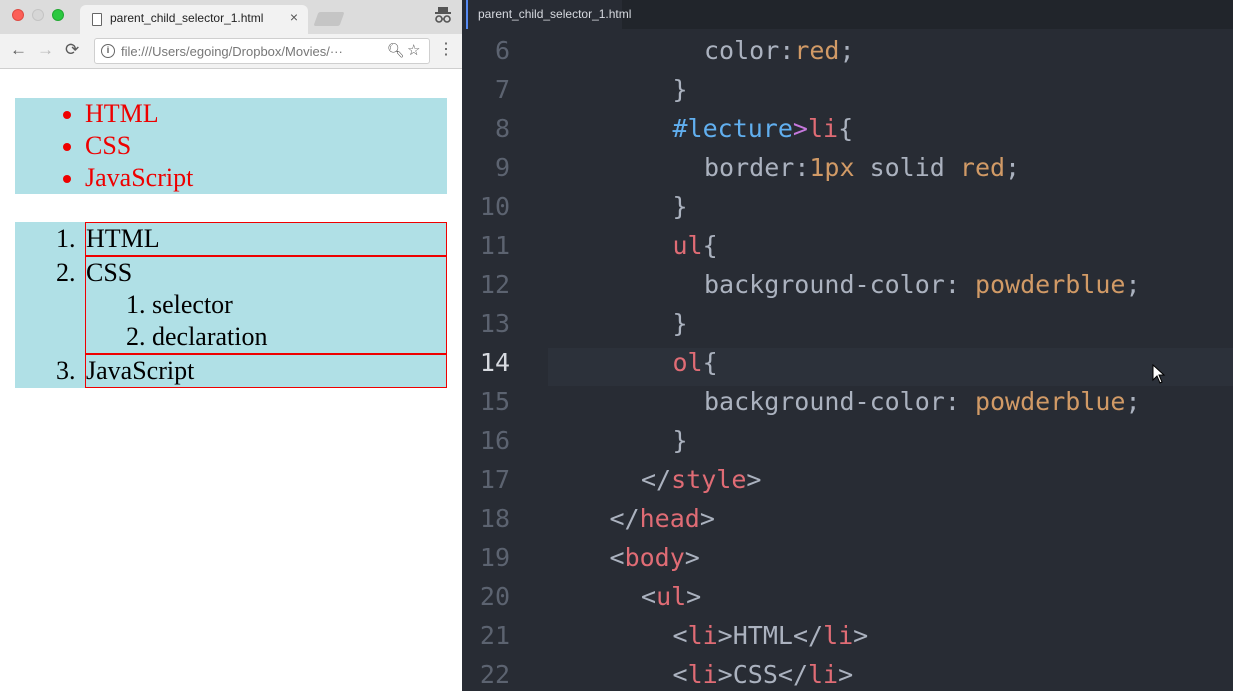 Image resolution: width=1233 pixels, height=691 pixels. I want to click on code-token: :, so click(959, 284).